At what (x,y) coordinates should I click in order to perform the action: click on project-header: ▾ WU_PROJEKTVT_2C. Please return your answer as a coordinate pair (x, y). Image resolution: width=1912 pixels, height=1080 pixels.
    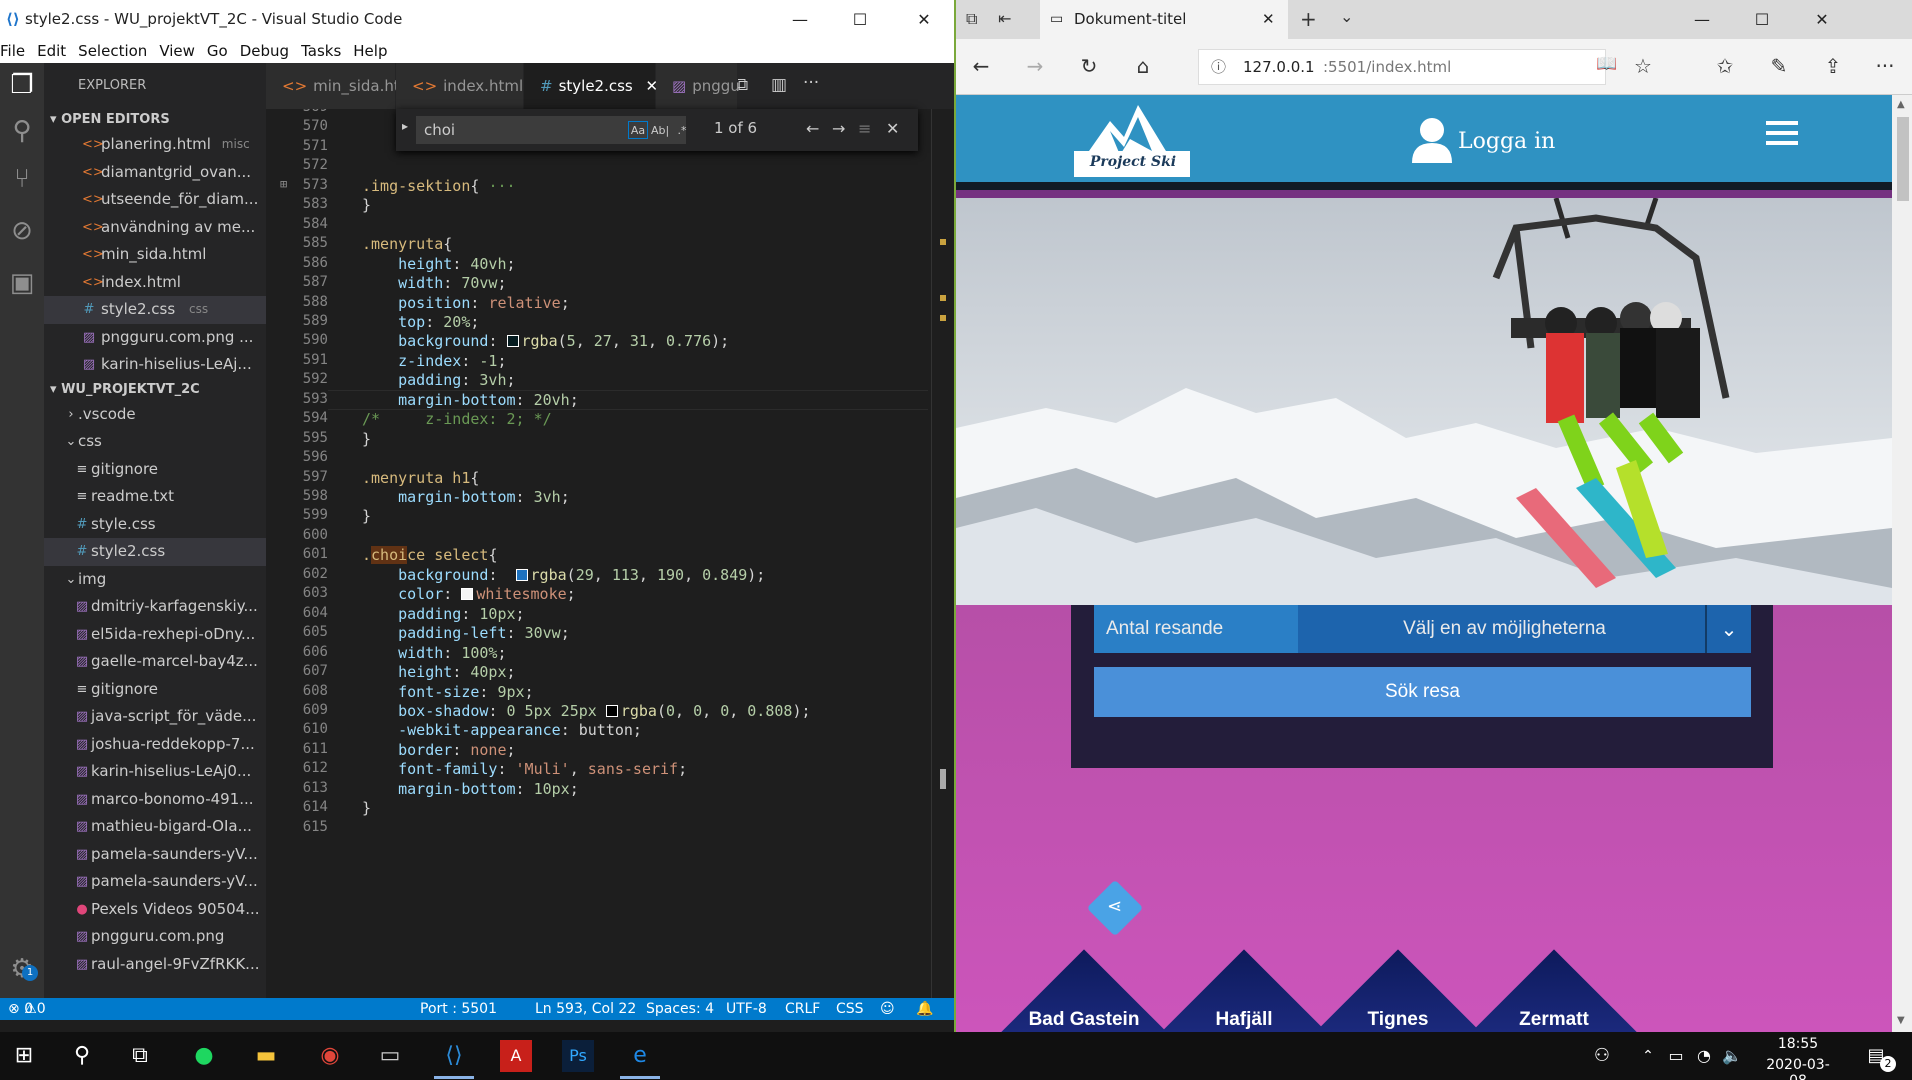
    Looking at the image, I should click on (155, 390).